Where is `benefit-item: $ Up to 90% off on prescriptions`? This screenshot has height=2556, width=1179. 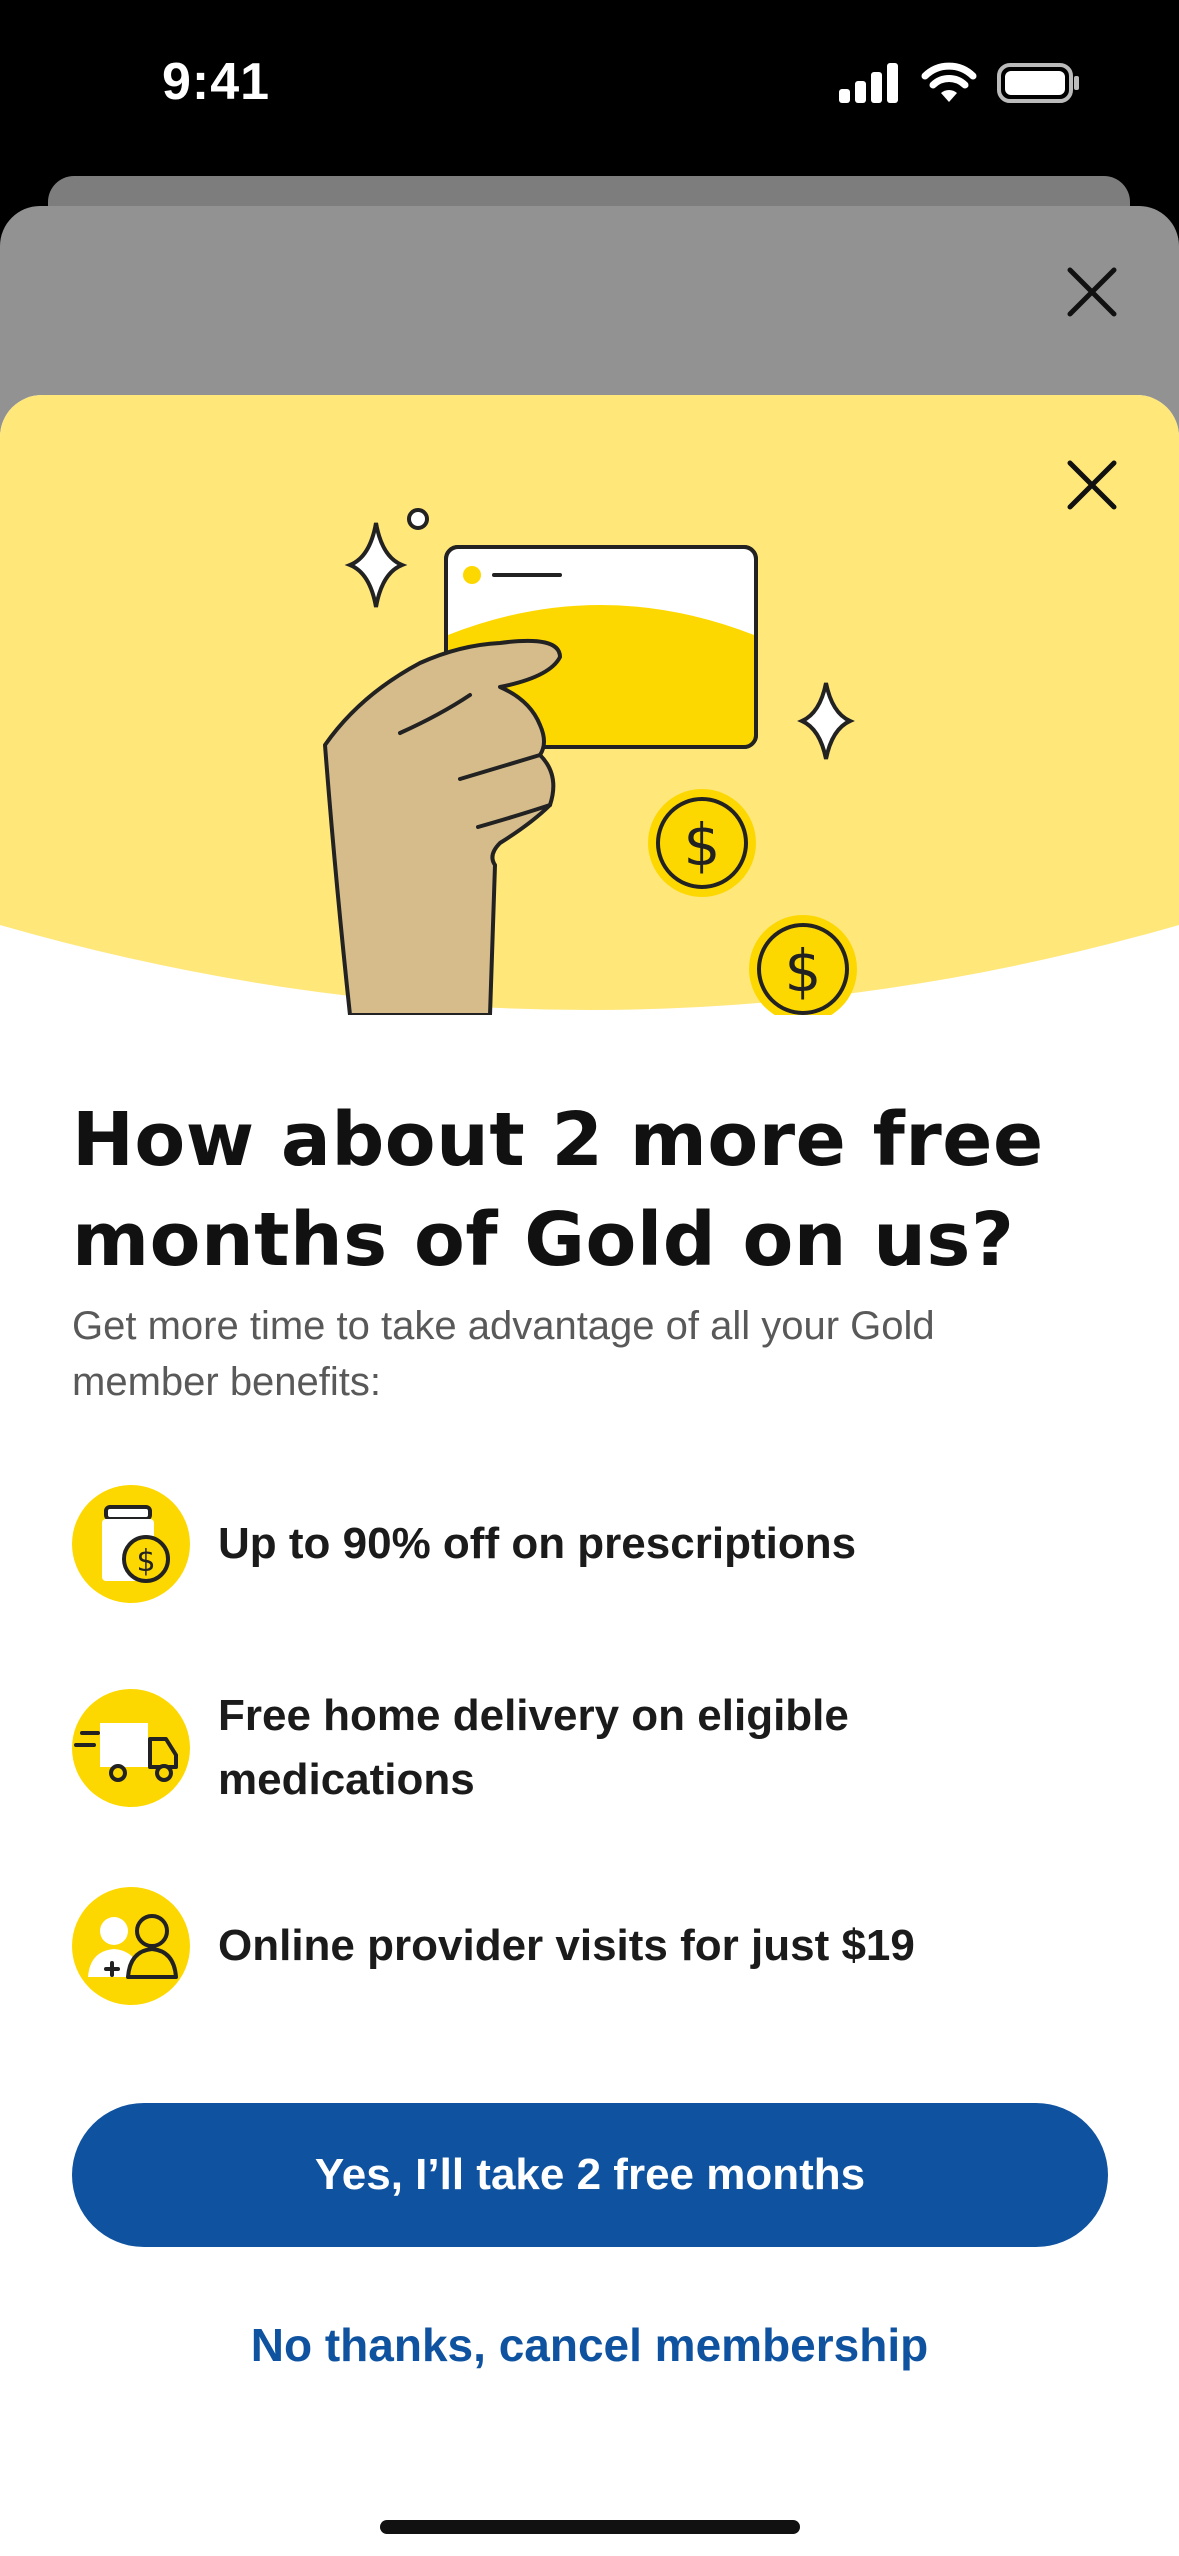 benefit-item: $ Up to 90% off on prescriptions is located at coordinates (592, 1544).